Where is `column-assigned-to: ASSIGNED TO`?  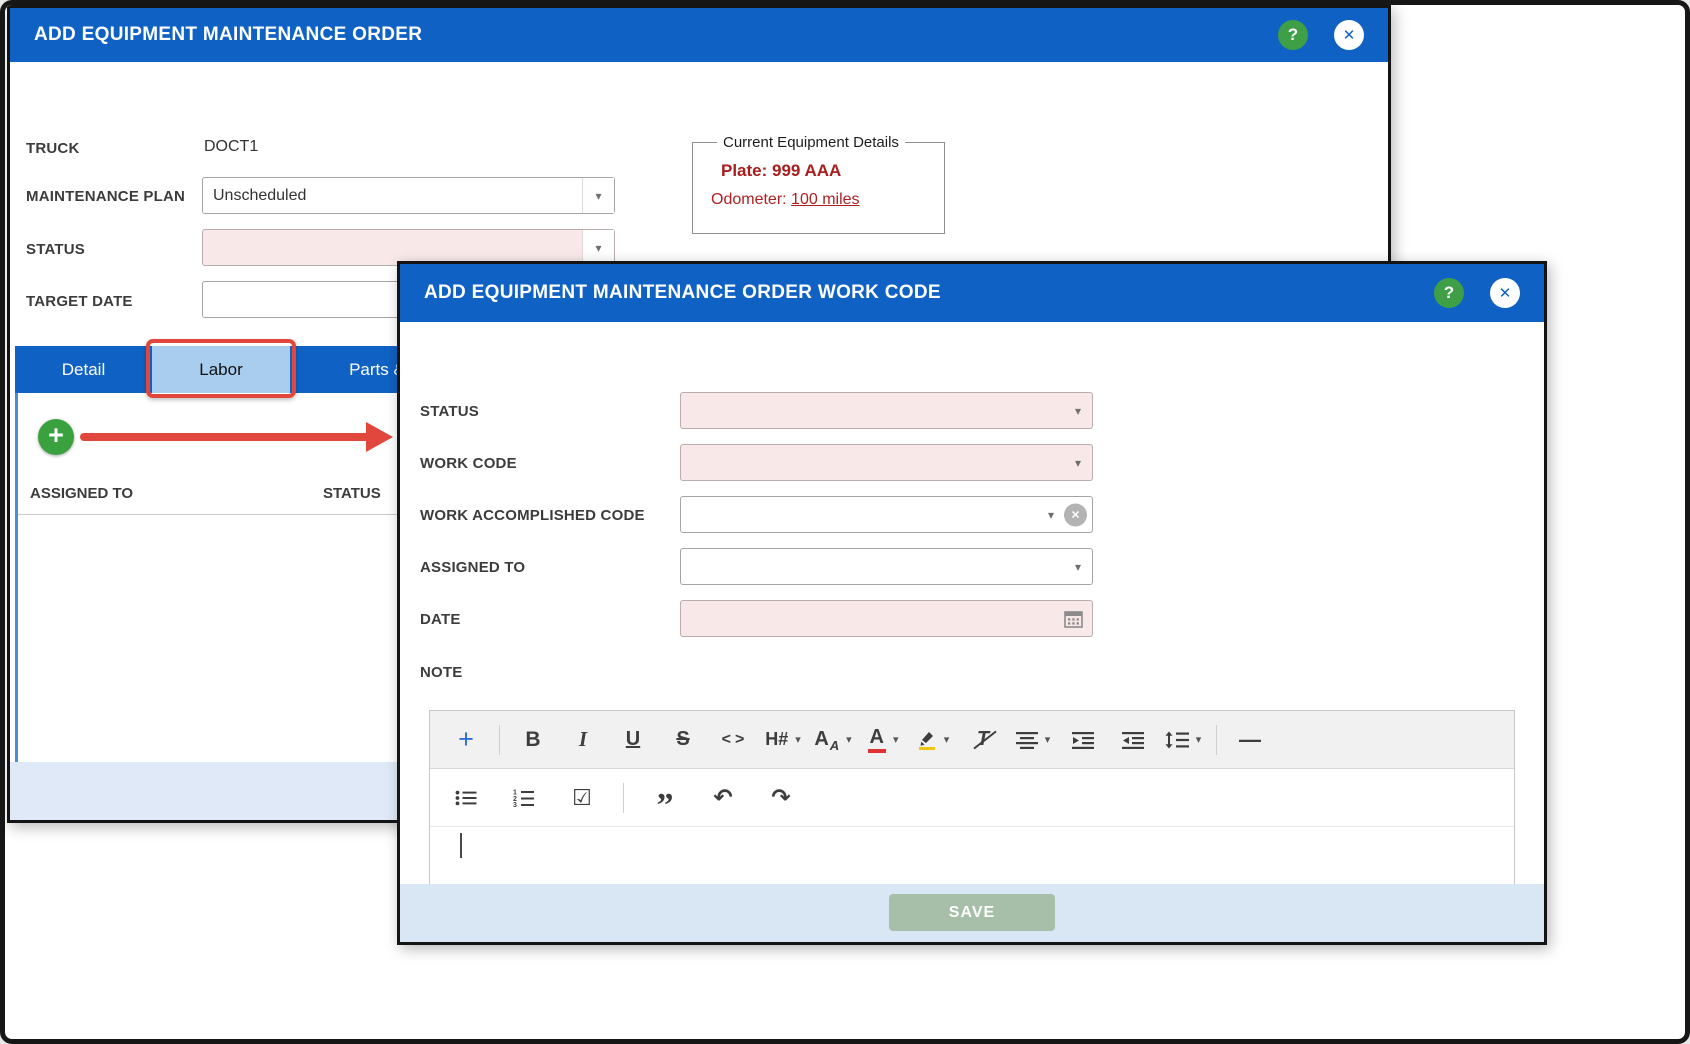
column-assigned-to: ASSIGNED TO is located at coordinates (82, 493).